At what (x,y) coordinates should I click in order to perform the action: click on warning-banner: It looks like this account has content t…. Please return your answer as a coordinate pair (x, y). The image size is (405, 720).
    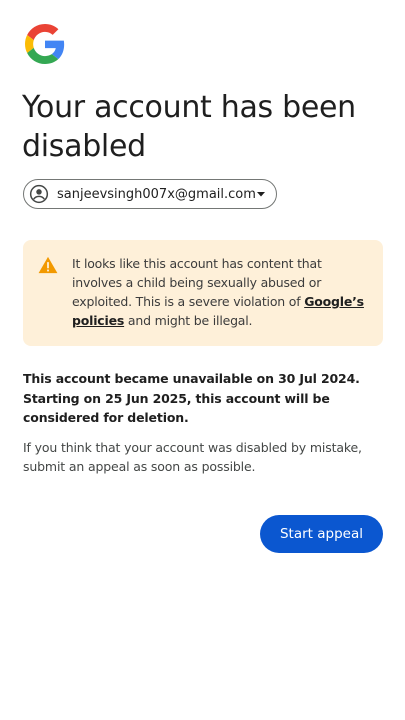
    Looking at the image, I should click on (203, 293).